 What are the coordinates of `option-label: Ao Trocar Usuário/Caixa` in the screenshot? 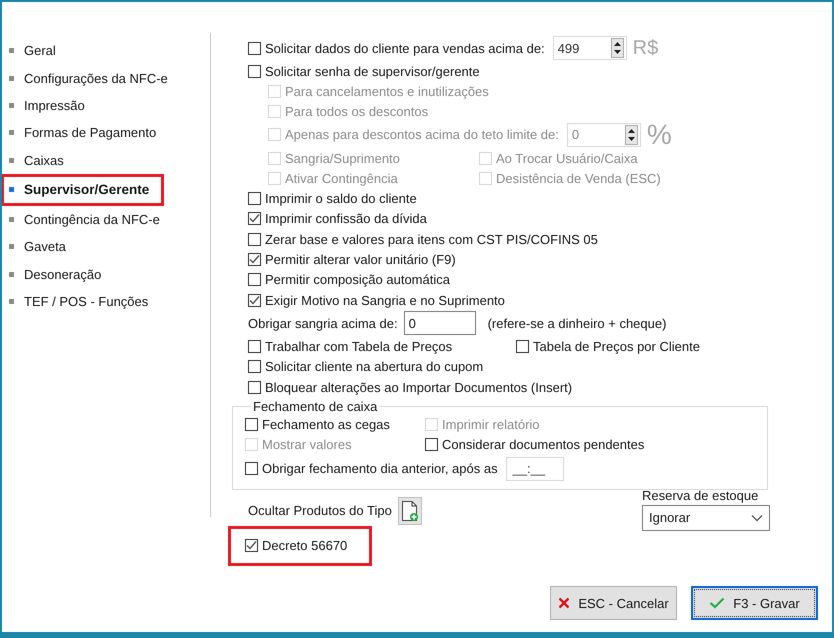 It's located at (567, 158).